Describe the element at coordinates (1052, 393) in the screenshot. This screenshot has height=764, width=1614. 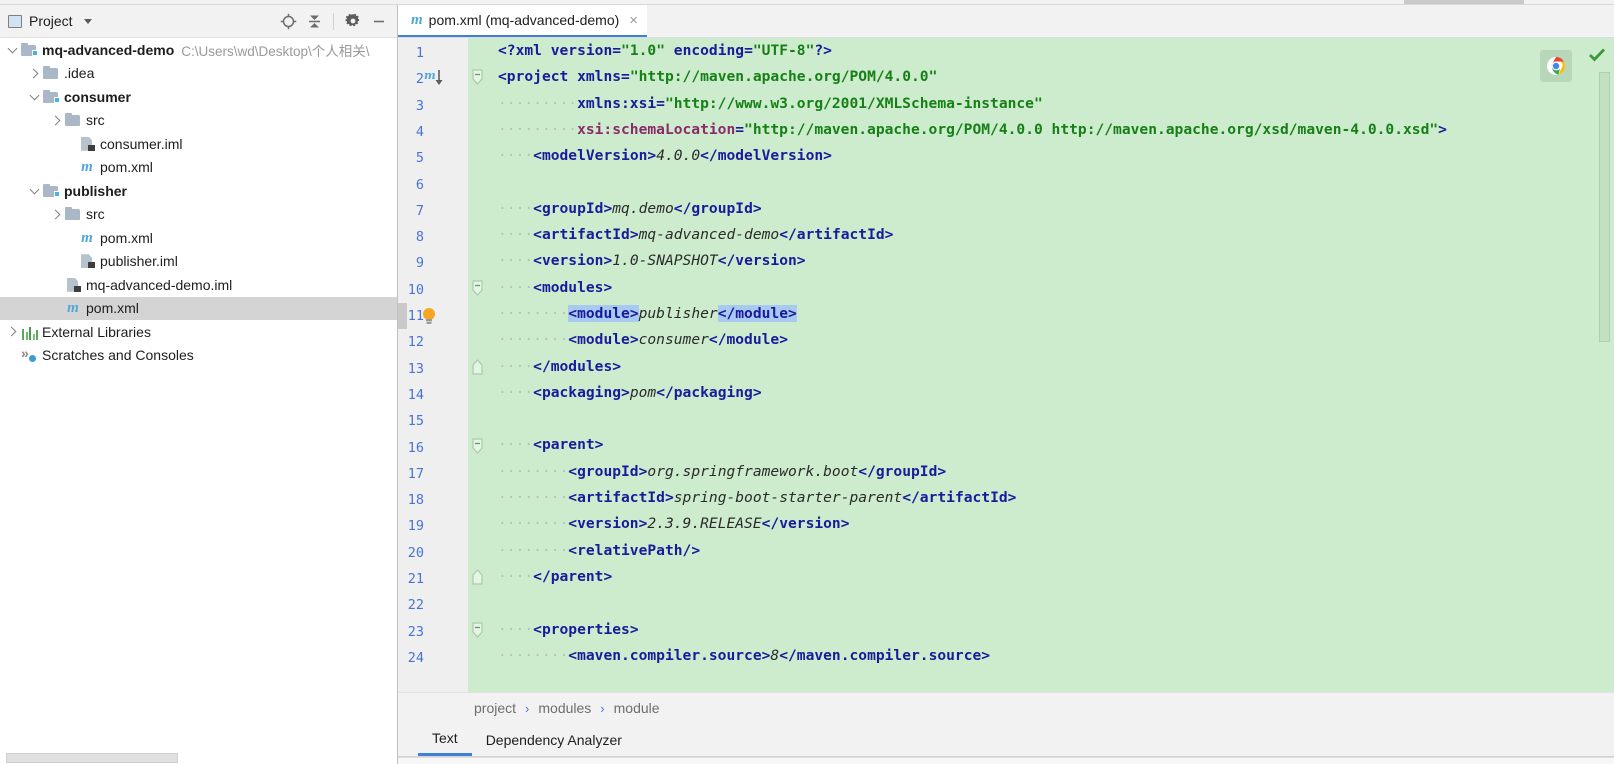
I see `code-line: ····<packaging>pom</packaging>` at that location.